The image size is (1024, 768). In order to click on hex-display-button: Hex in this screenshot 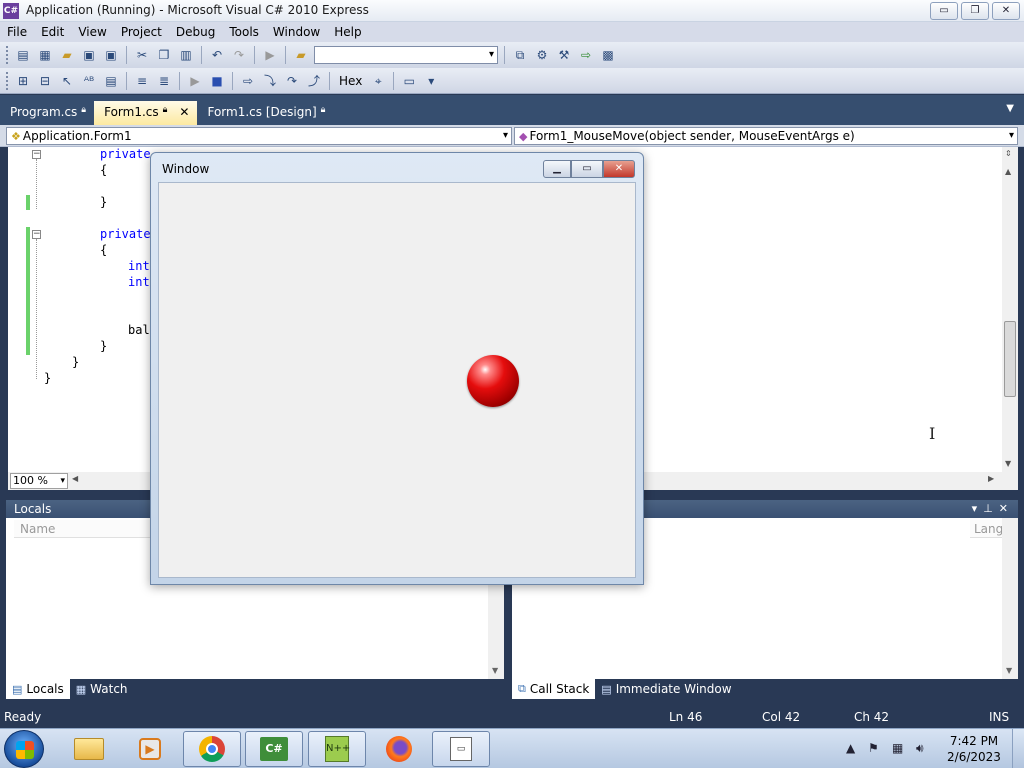, I will do `click(350, 81)`.